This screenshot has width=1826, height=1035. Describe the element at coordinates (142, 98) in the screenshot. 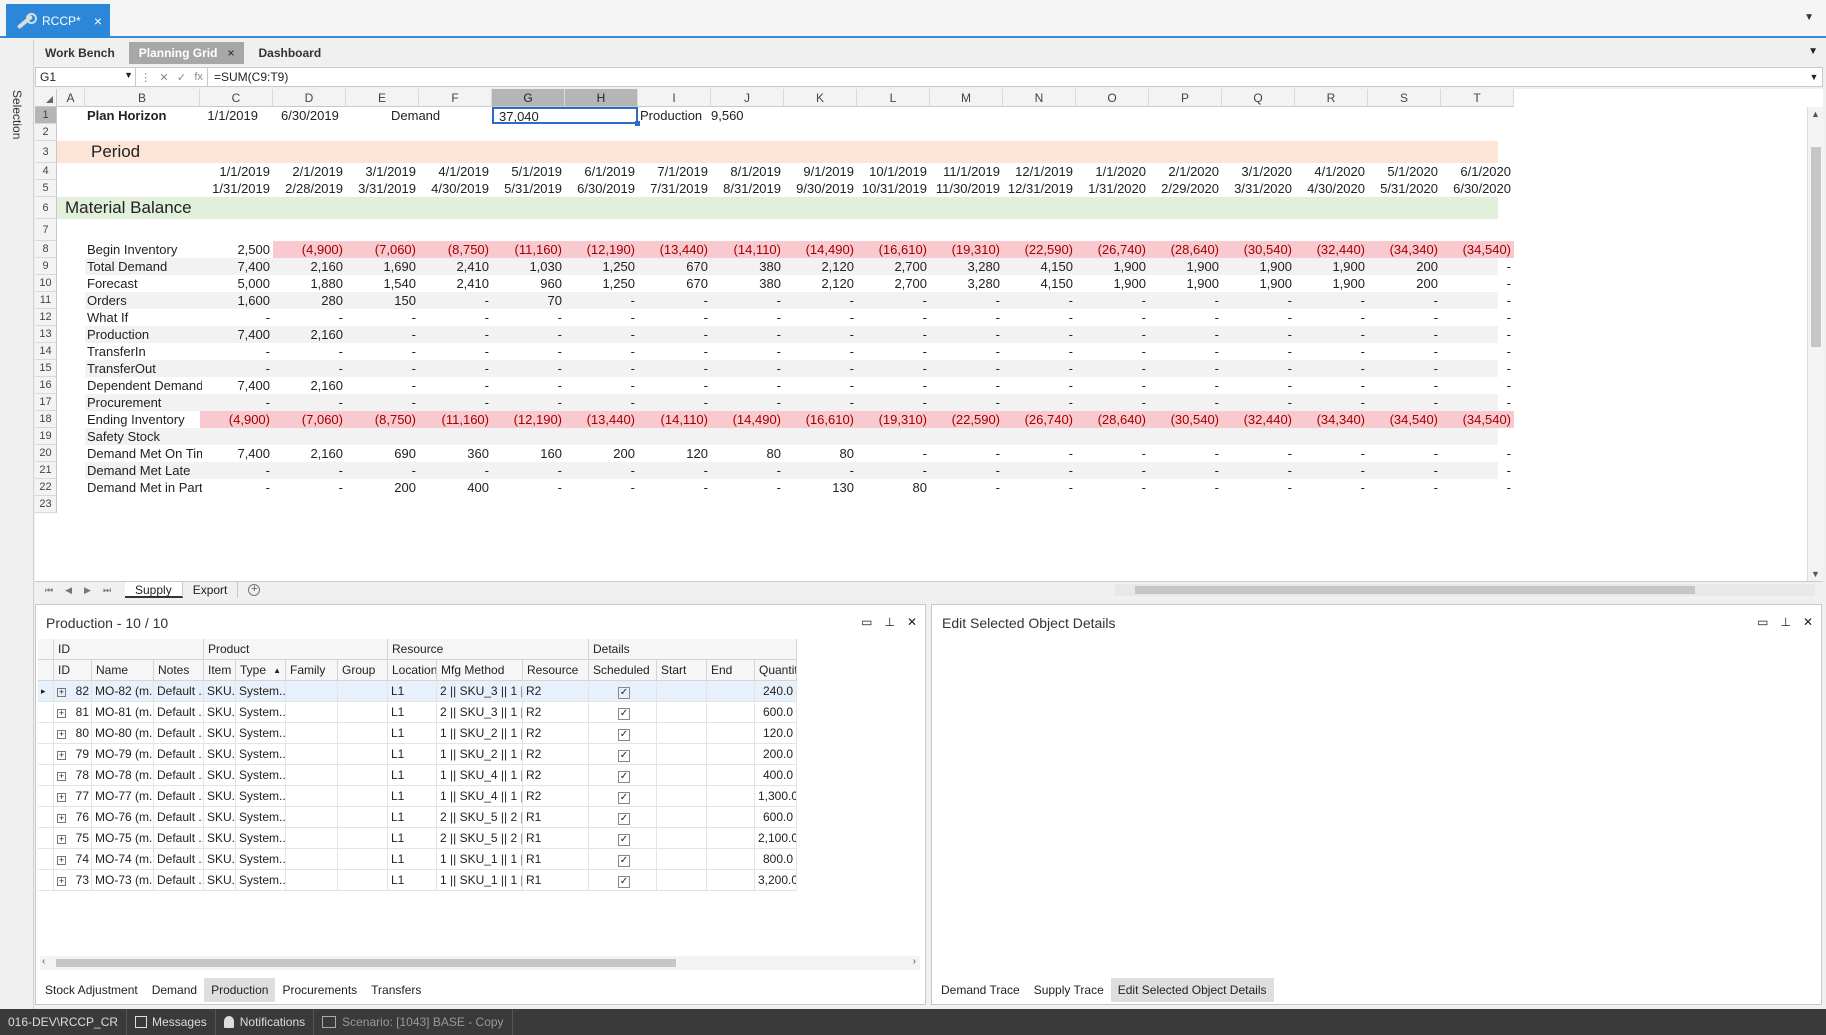

I see `column-header-b: B` at that location.